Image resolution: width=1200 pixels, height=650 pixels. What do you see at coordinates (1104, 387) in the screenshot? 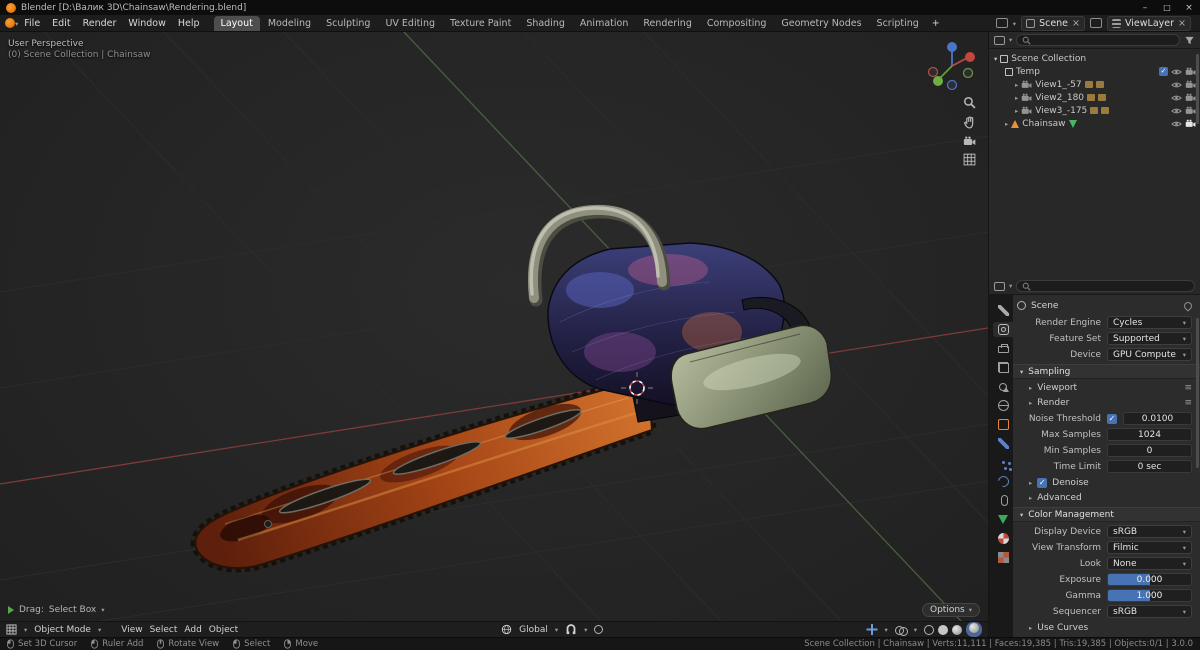
I see `sampling-viewport-subpanel: Viewport` at bounding box center [1104, 387].